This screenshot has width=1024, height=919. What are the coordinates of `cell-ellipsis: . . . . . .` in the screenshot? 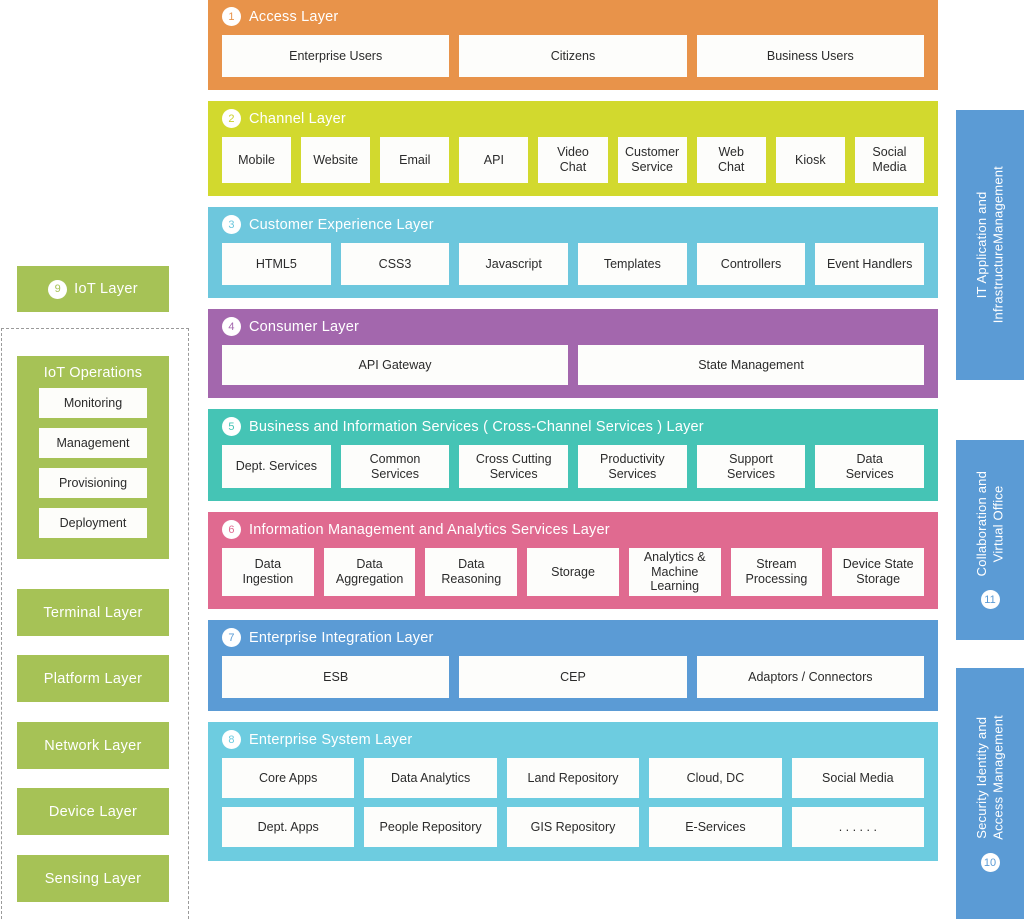 It's located at (858, 827).